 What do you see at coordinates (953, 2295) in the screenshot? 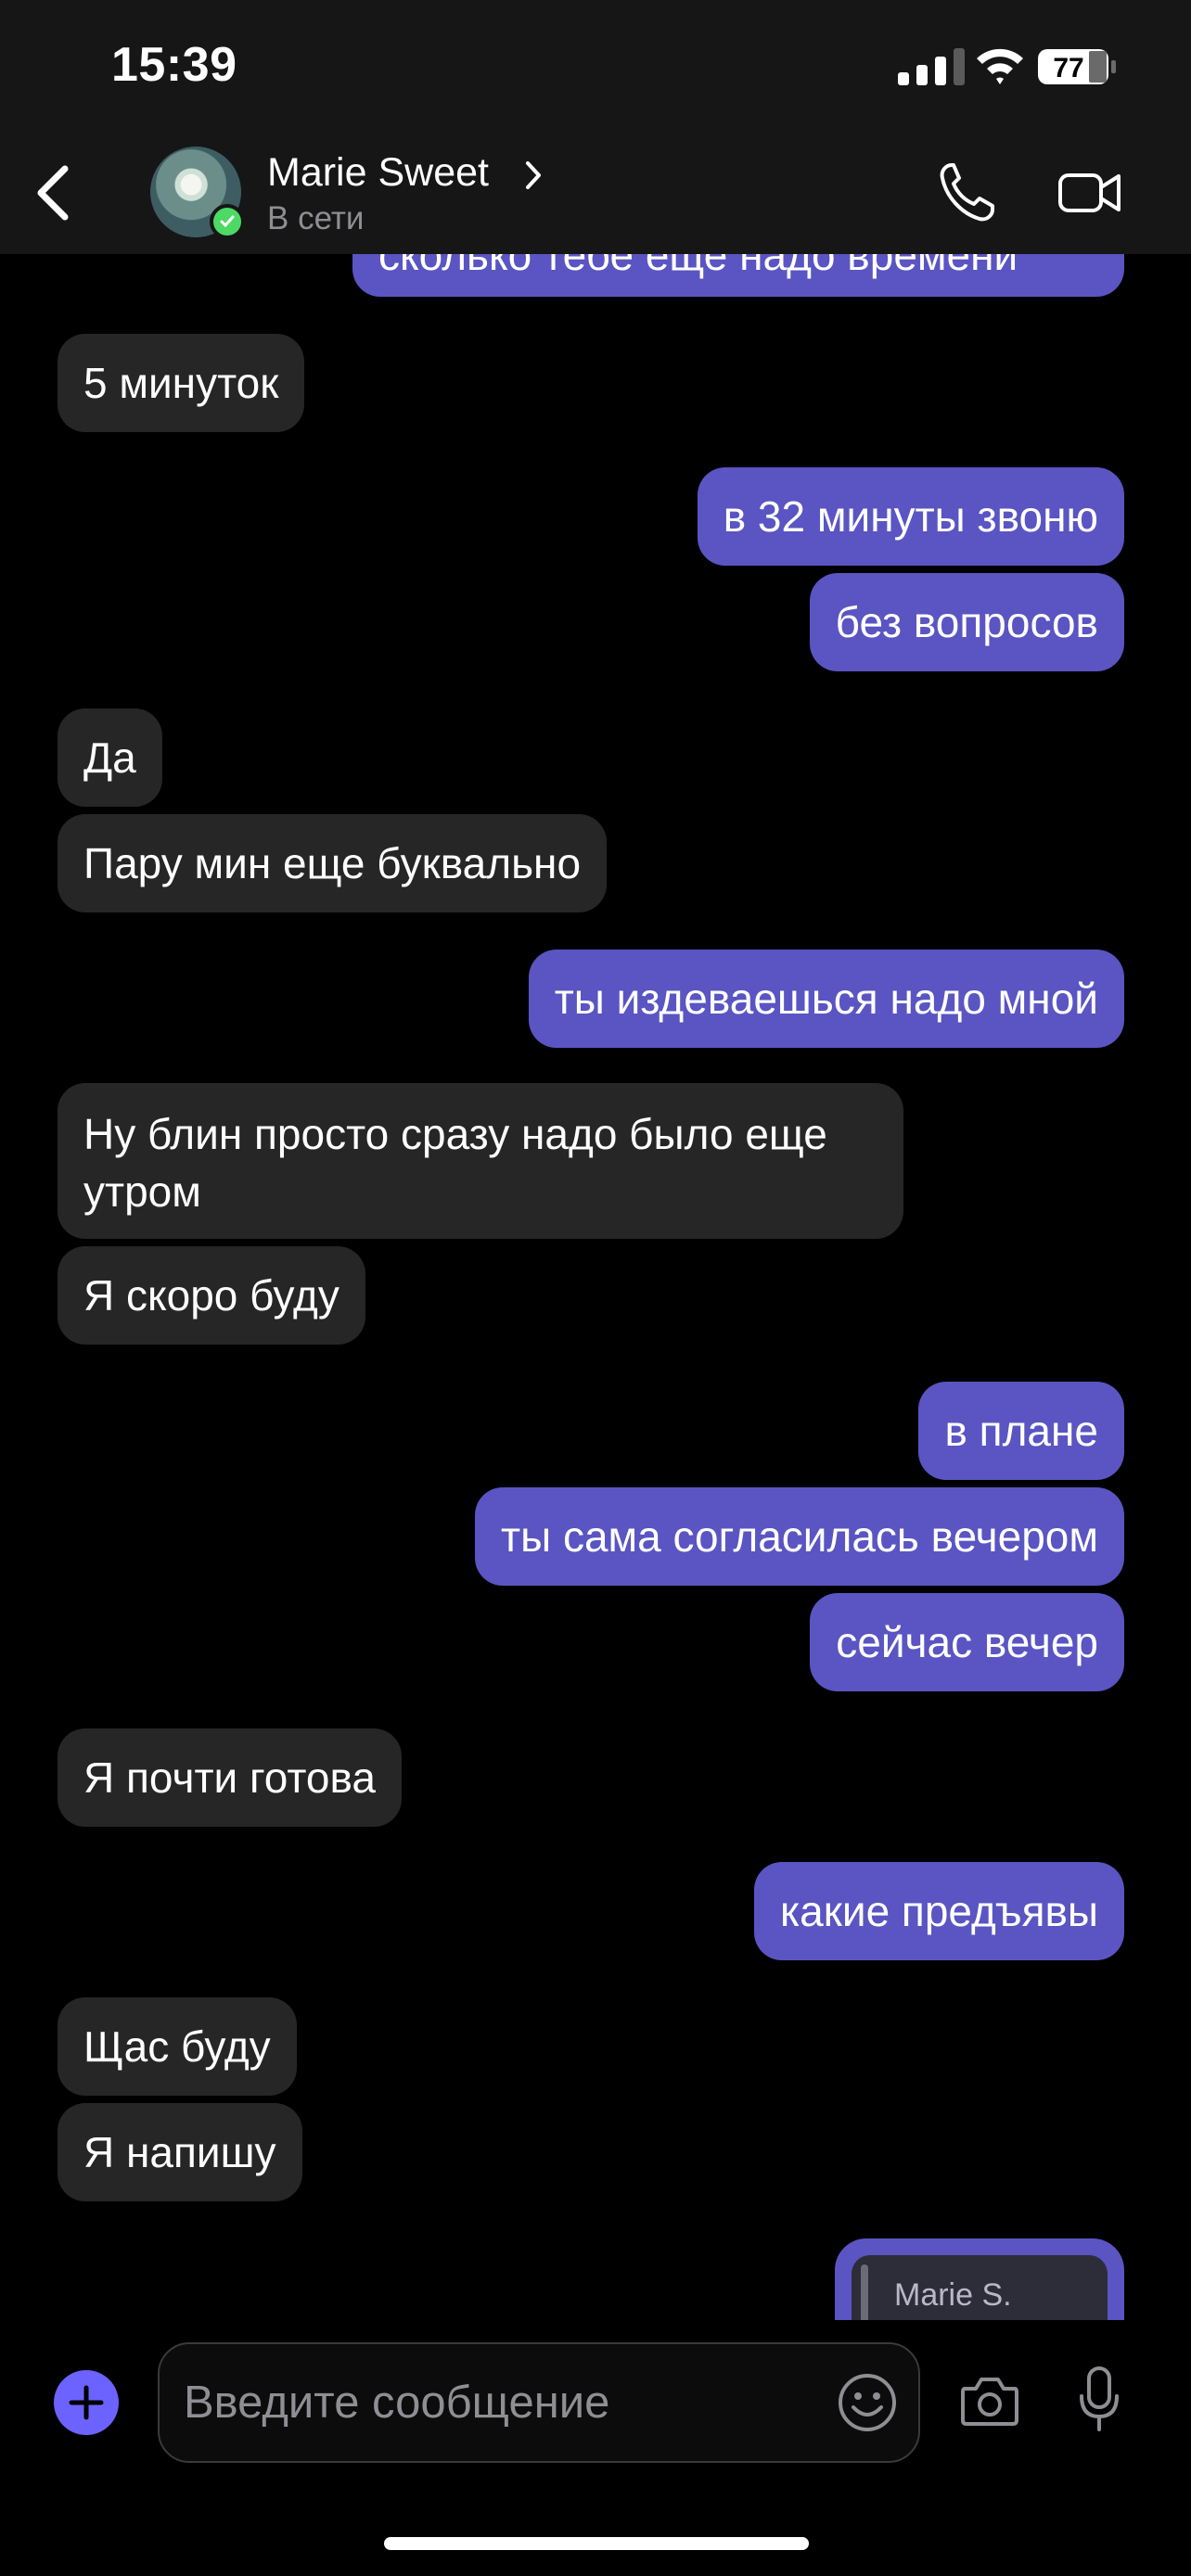
I see `quoted-author: Marie S.` at bounding box center [953, 2295].